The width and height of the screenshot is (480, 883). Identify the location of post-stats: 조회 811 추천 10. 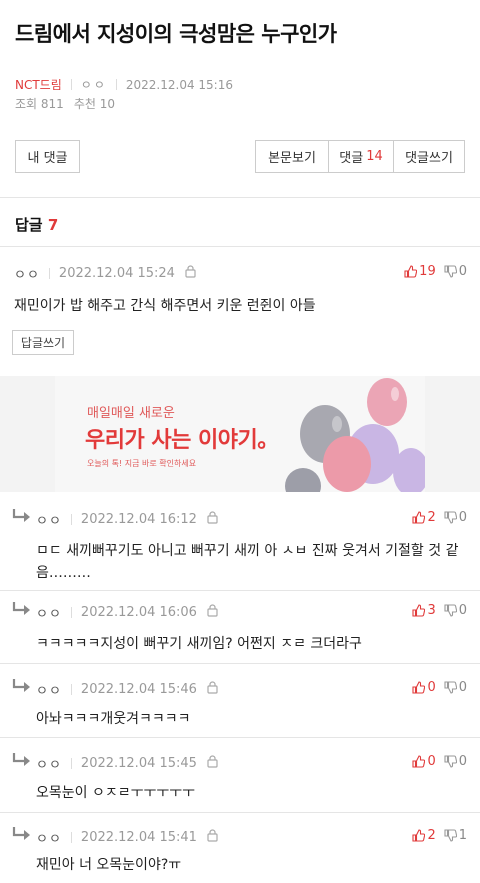
(65, 103).